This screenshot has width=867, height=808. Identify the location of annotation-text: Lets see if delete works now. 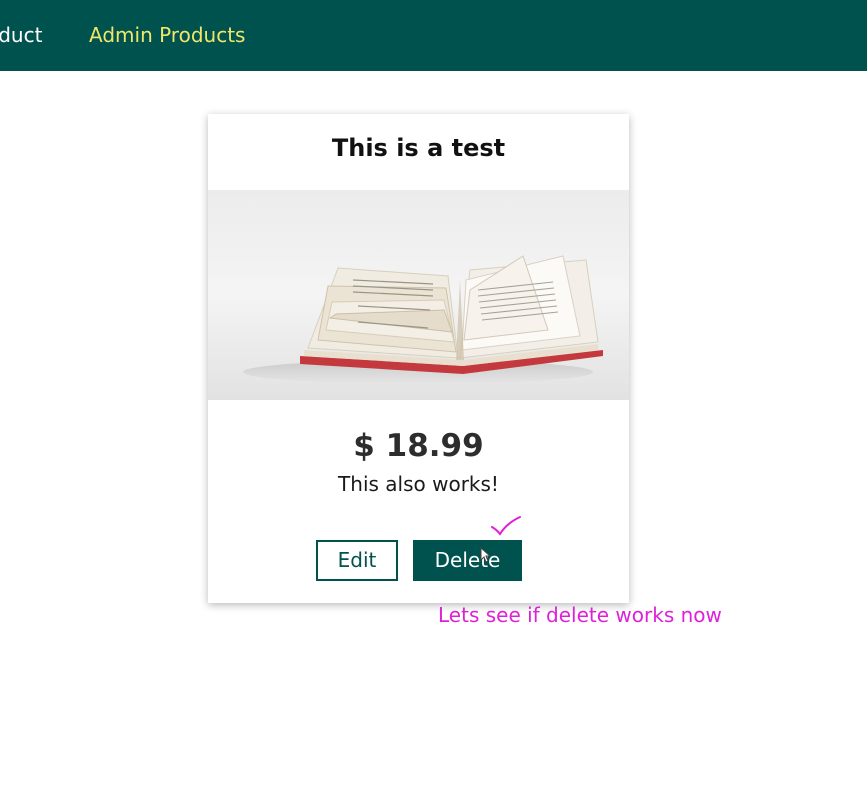
(580, 615).